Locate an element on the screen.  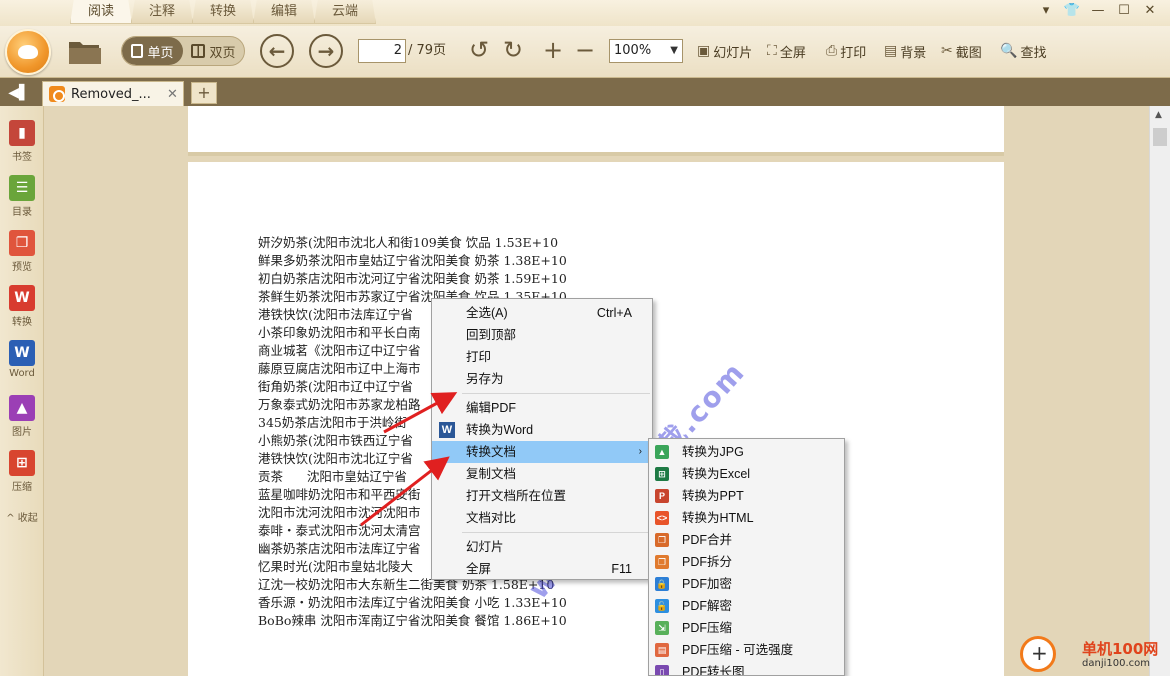
submenu-item-to-ppt: P 转换为PPT is located at coordinates (746, 496).